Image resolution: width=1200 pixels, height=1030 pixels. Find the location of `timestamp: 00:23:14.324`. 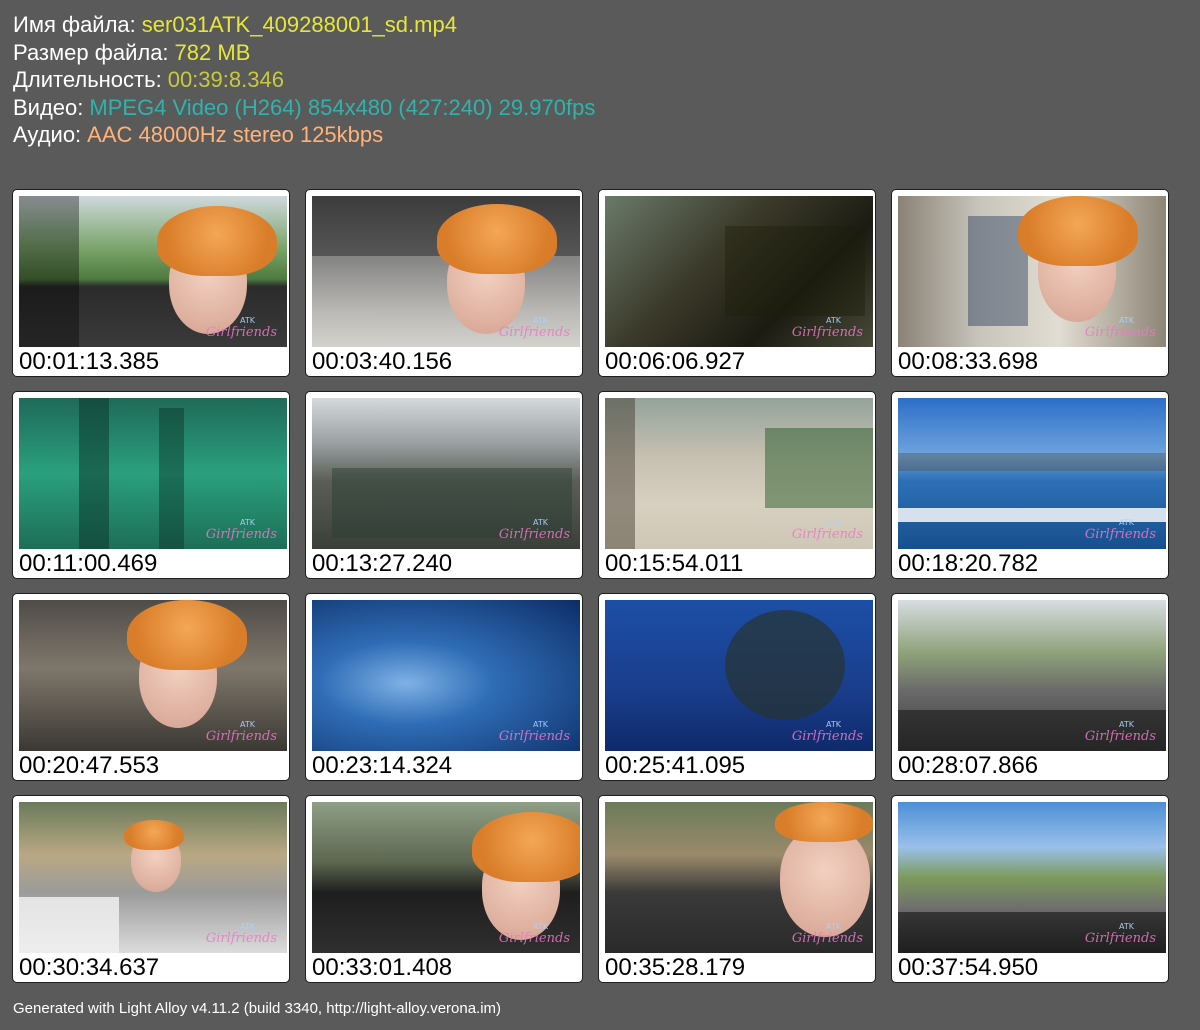

timestamp: 00:23:14.324 is located at coordinates (382, 765).